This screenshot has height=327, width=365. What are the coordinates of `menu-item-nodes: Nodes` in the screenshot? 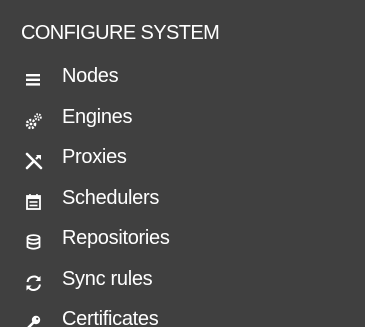 It's located at (182, 77).